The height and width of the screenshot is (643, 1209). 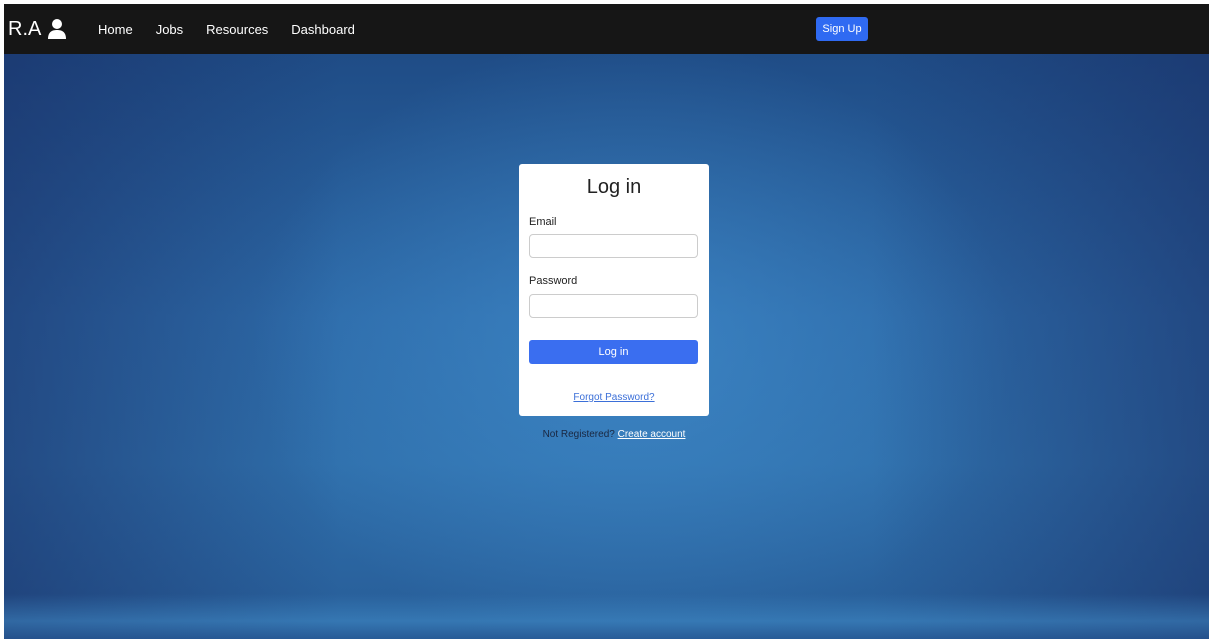 What do you see at coordinates (553, 281) in the screenshot?
I see `password-label: Password` at bounding box center [553, 281].